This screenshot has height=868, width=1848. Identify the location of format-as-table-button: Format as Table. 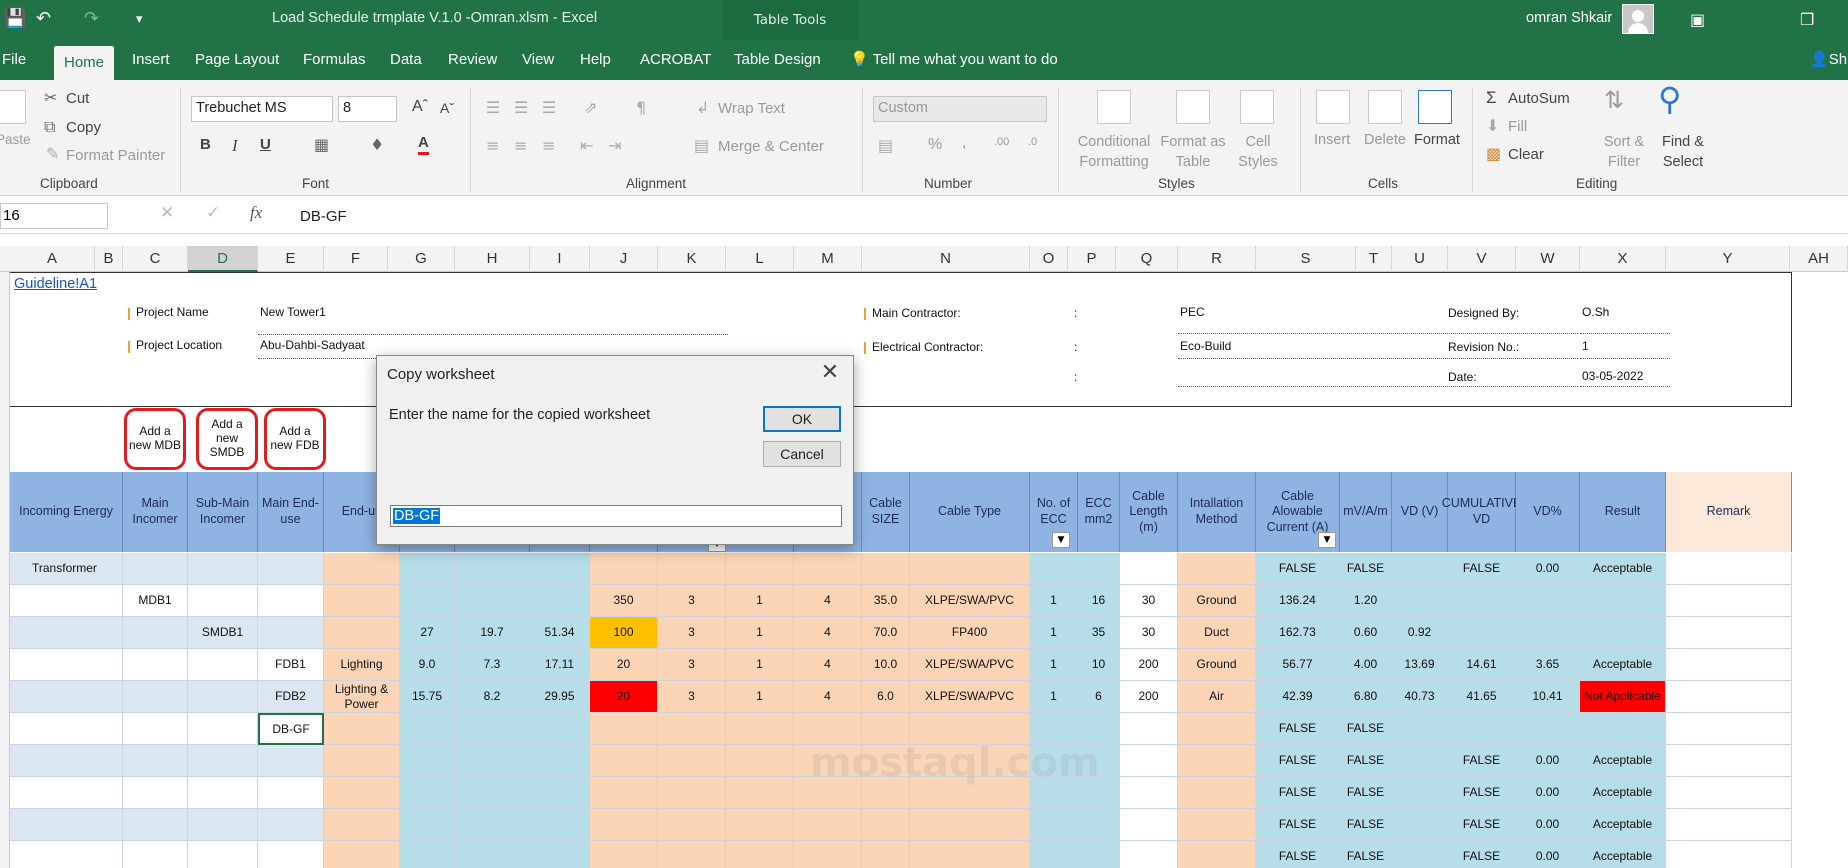
(1193, 152).